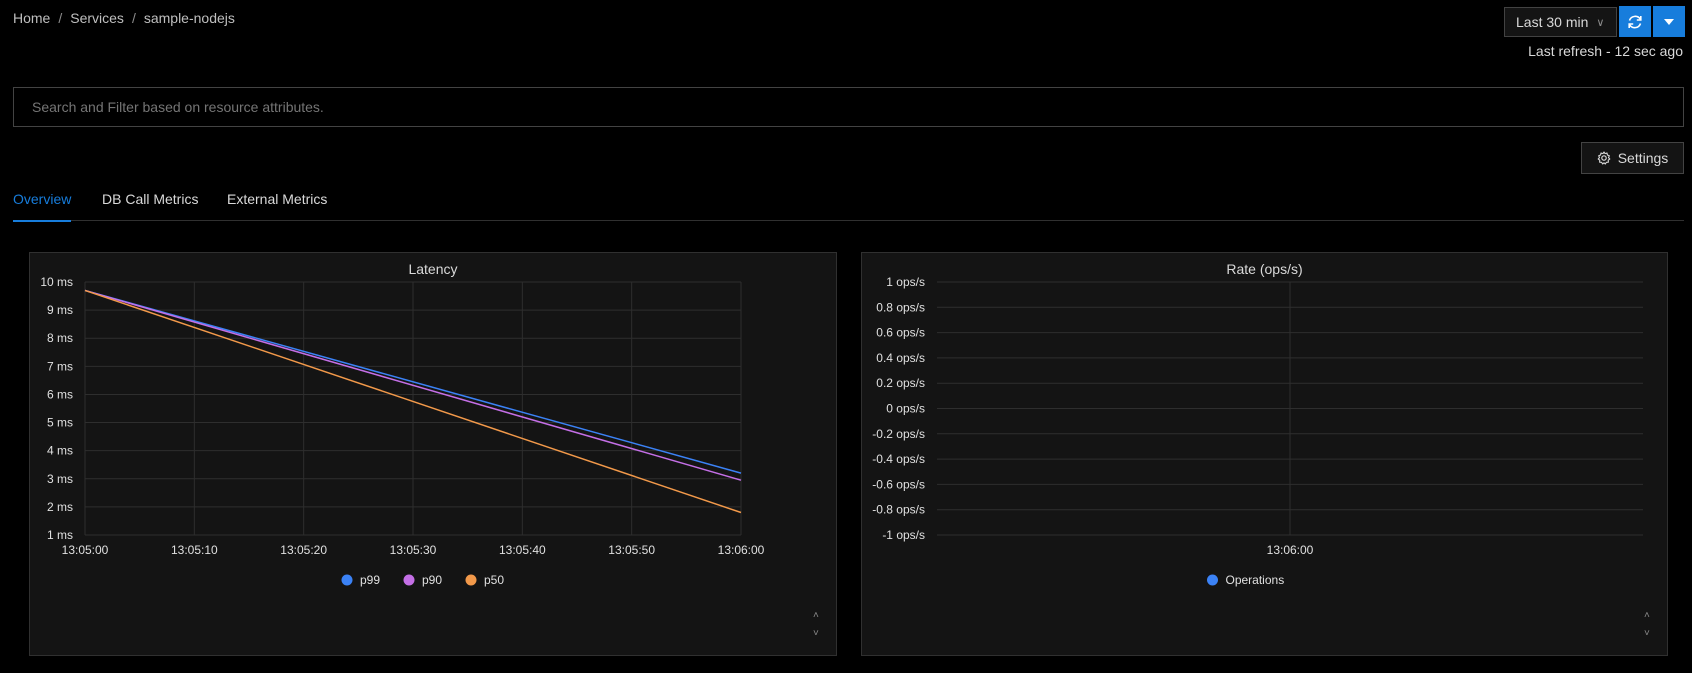 The image size is (1692, 673). I want to click on legend-marker-p50, so click(471, 580).